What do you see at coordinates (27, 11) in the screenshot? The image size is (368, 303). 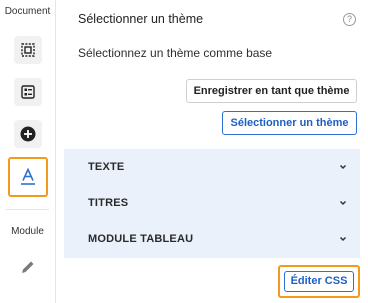 I see `rail-heading-document: Document` at bounding box center [27, 11].